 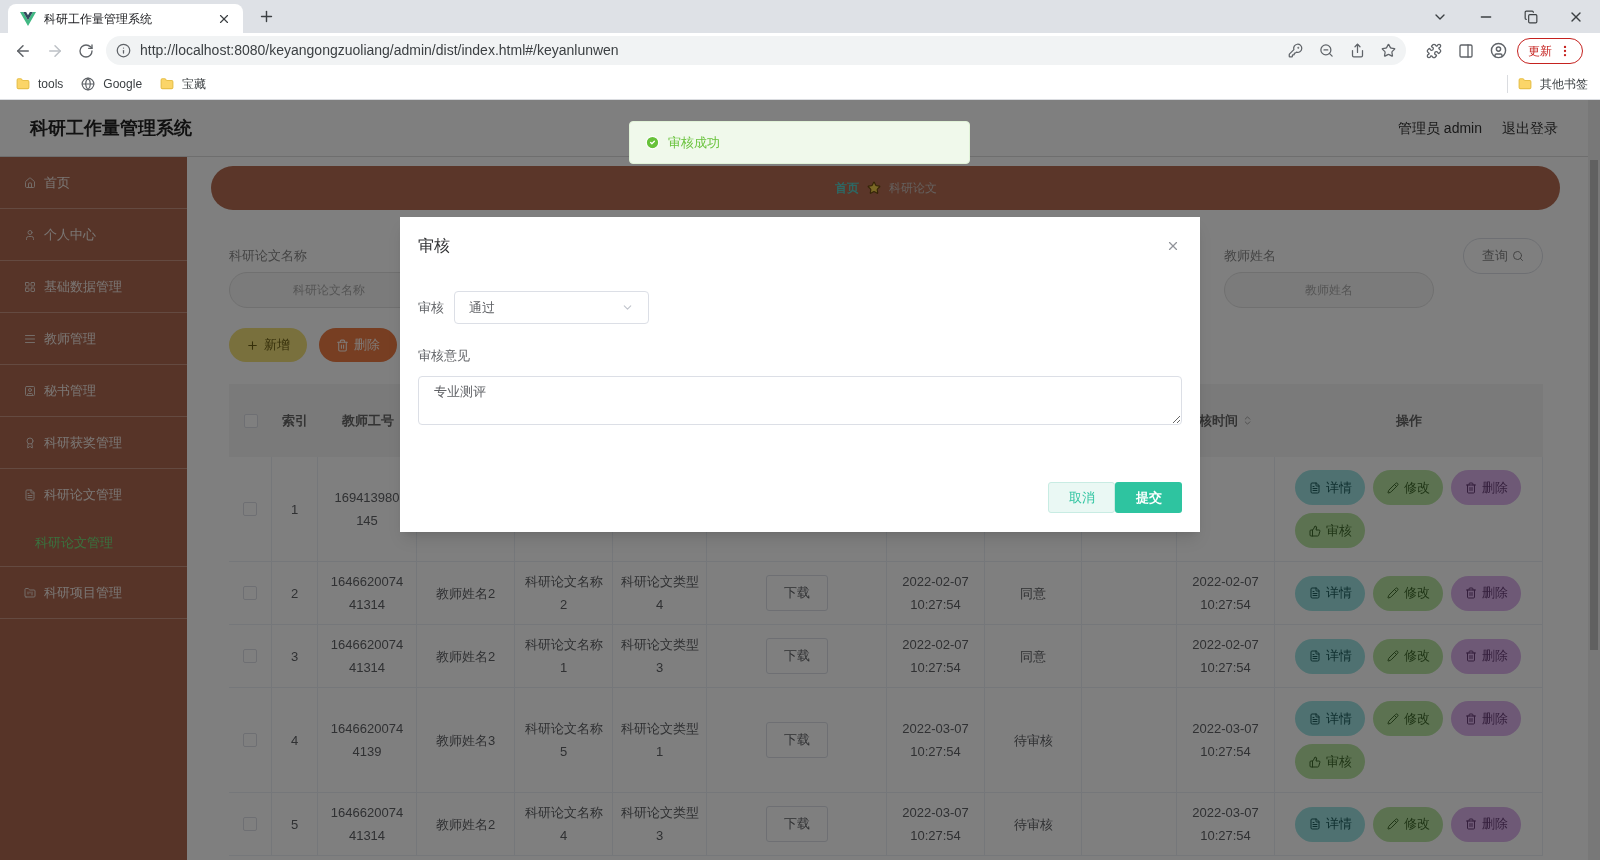 What do you see at coordinates (1439, 128) in the screenshot?
I see `user-label: 管理员 admin` at bounding box center [1439, 128].